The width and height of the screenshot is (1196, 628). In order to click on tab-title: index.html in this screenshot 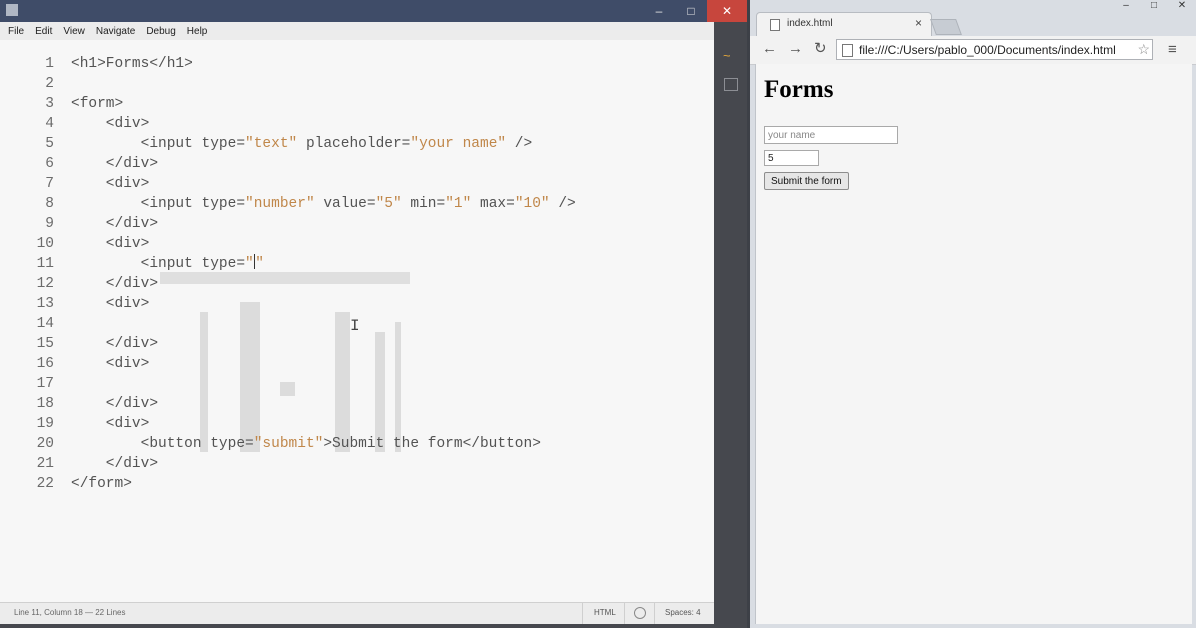, I will do `click(810, 23)`.